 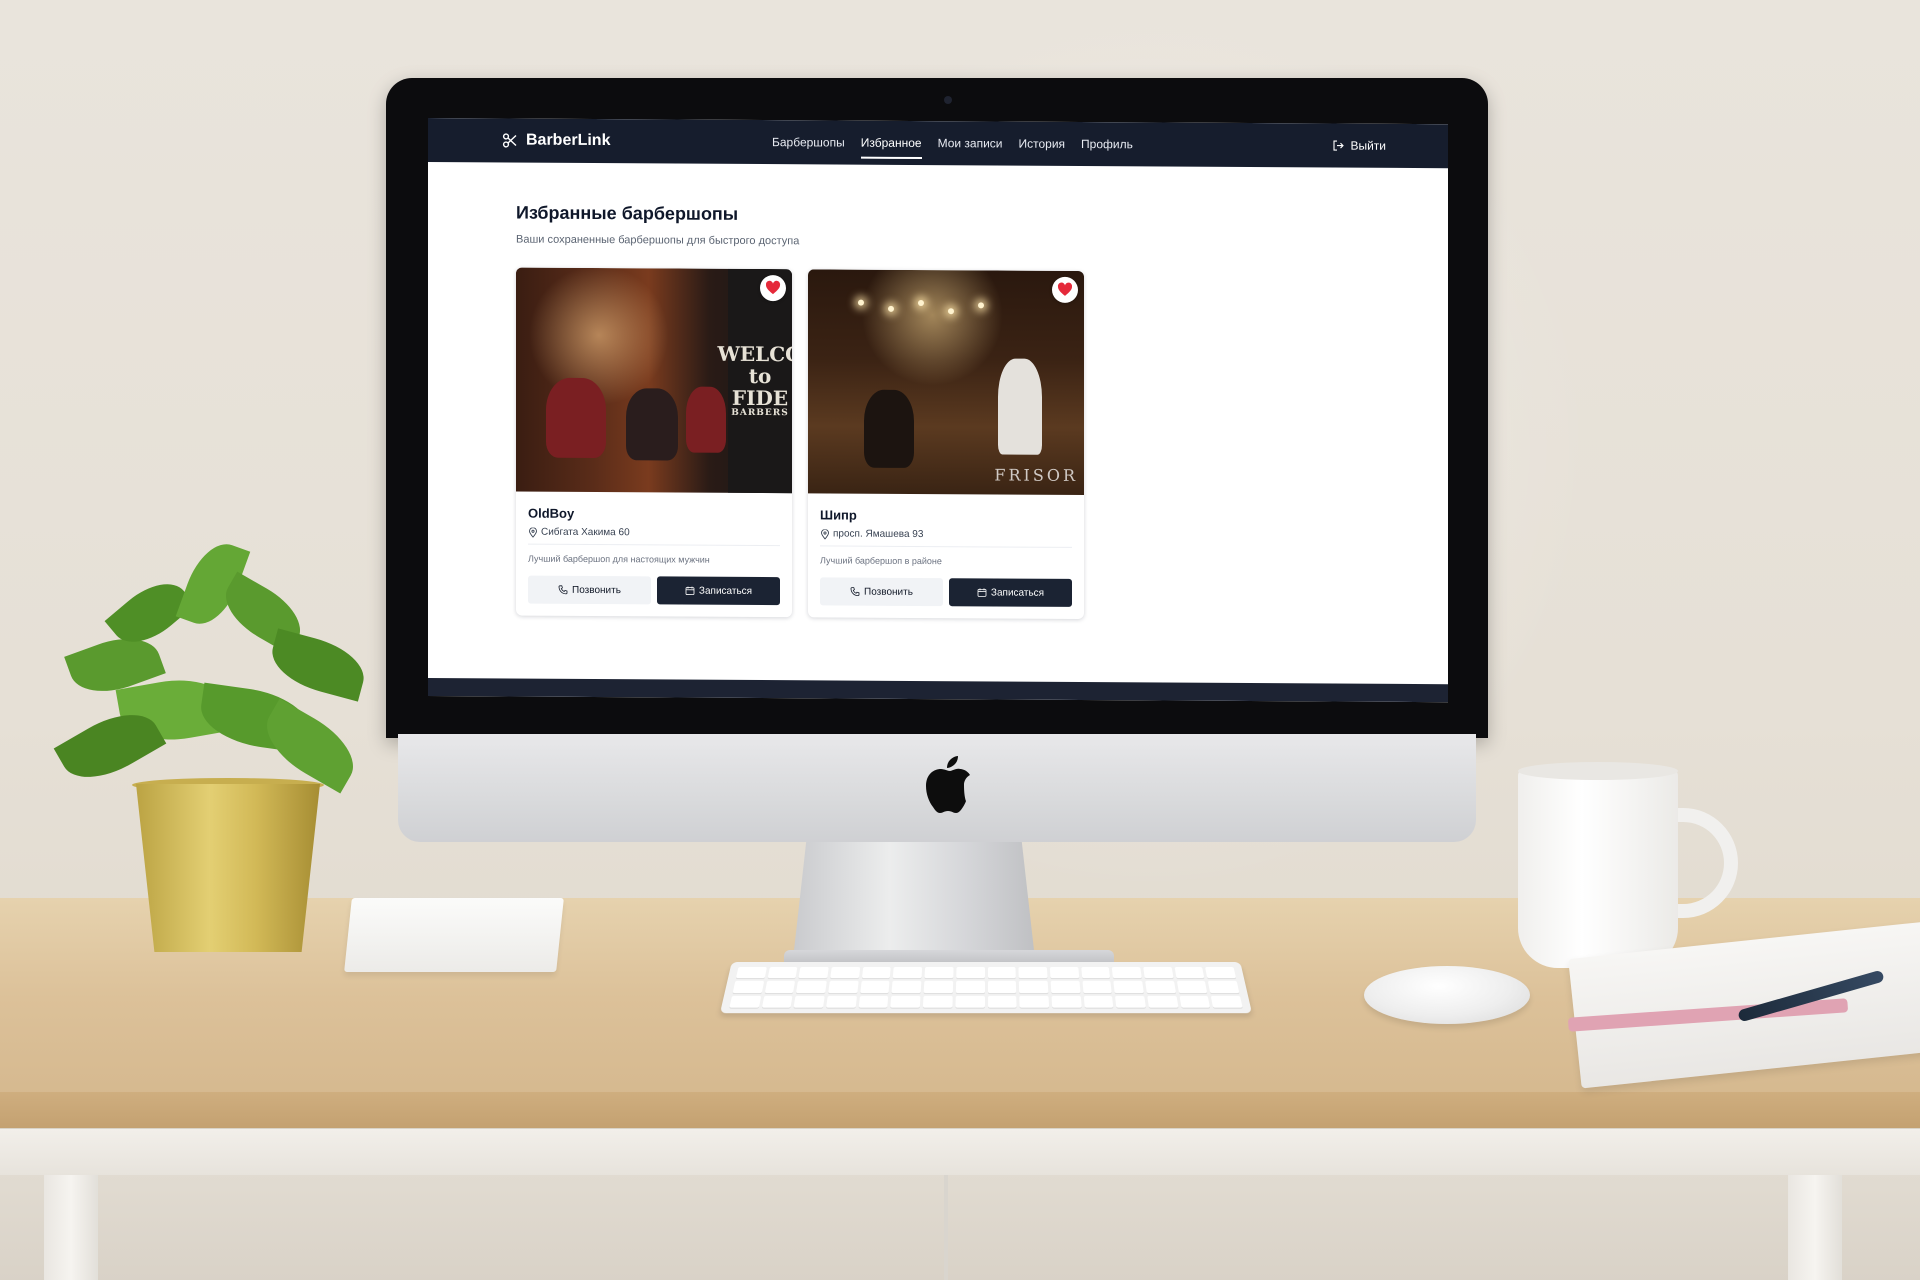 I want to click on coffee-mug, so click(x=1598, y=868).